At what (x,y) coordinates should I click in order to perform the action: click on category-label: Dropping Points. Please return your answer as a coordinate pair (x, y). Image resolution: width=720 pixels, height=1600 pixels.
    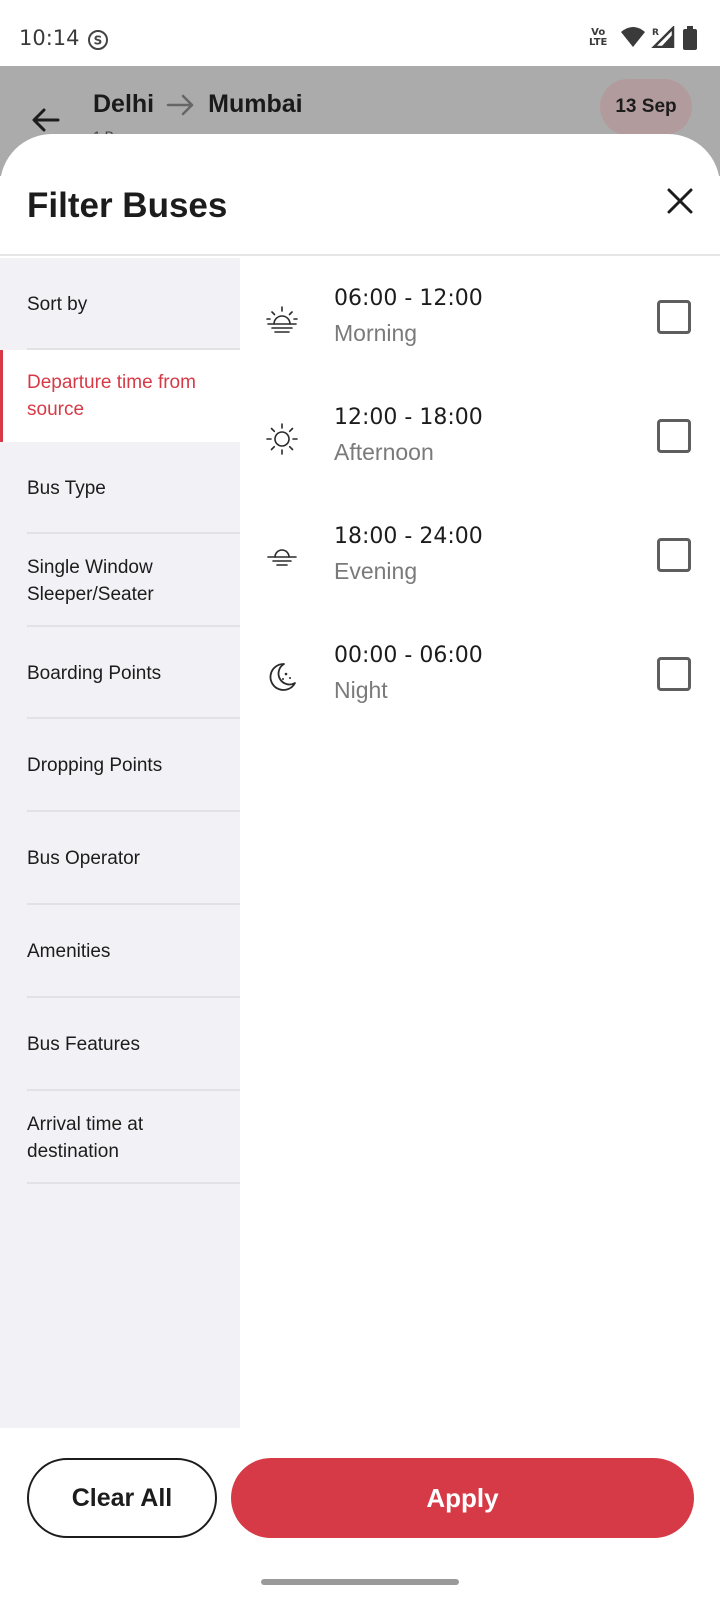
    Looking at the image, I should click on (95, 765).